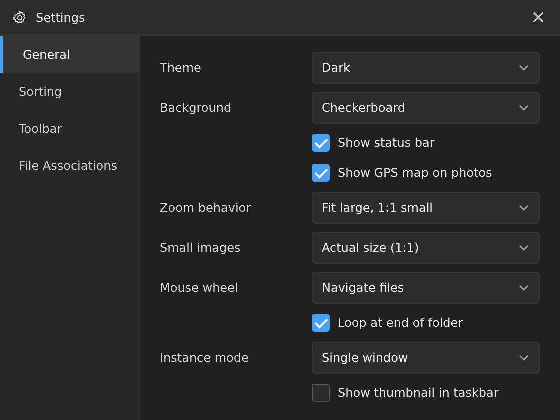 Image resolution: width=560 pixels, height=420 pixels. What do you see at coordinates (201, 248) in the screenshot?
I see `setting-label: Small images` at bounding box center [201, 248].